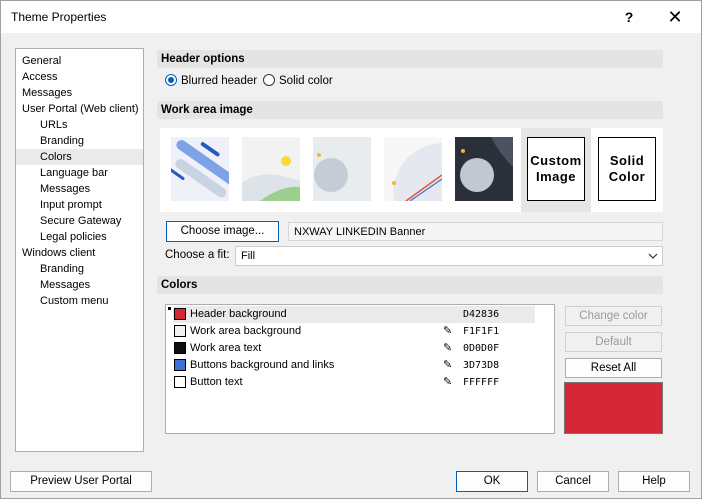 The height and width of the screenshot is (499, 702). Describe the element at coordinates (481, 348) in the screenshot. I see `color-value: 0D0D0F` at that location.